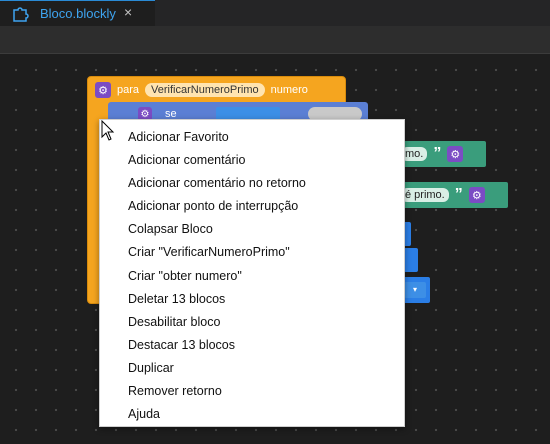 This screenshot has height=444, width=550. What do you see at coordinates (425, 195) in the screenshot?
I see `text-value: é primo.` at bounding box center [425, 195].